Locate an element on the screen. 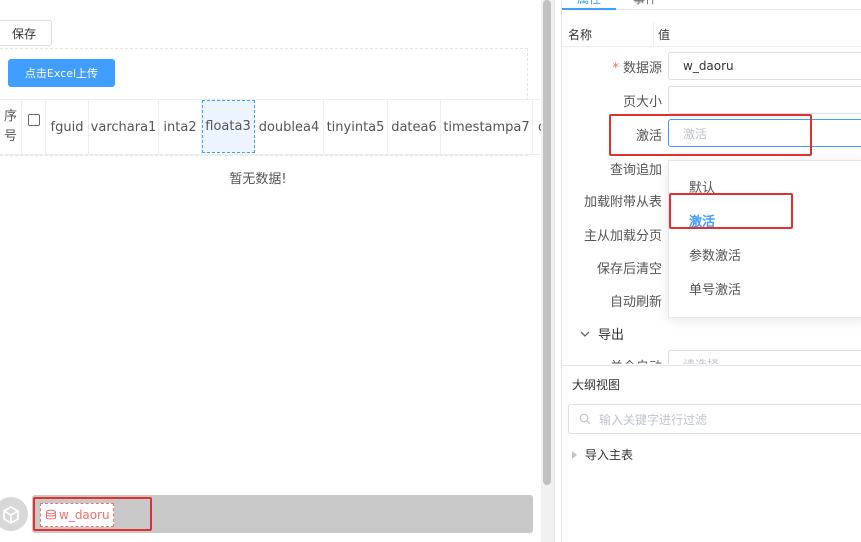 The image size is (861, 542). prop-label-datasource: * 数据源 is located at coordinates (637, 66).